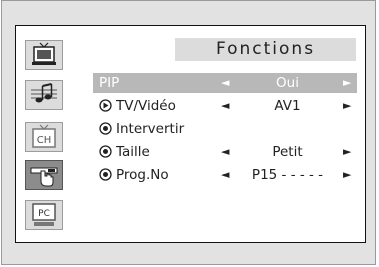  I want to click on menu-row-tv-video: TV/Vidéo ◄ AV1 ►, so click(225, 106).